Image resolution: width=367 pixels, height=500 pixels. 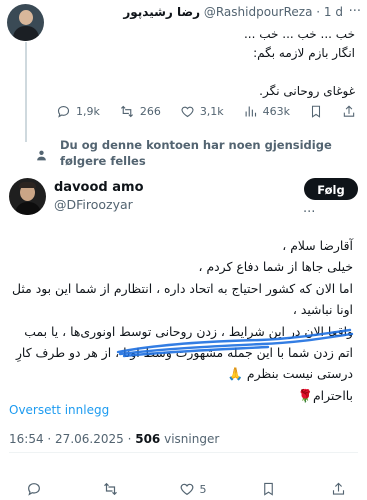 What do you see at coordinates (148, 439) in the screenshot?
I see `tweet-views-count: 506` at bounding box center [148, 439].